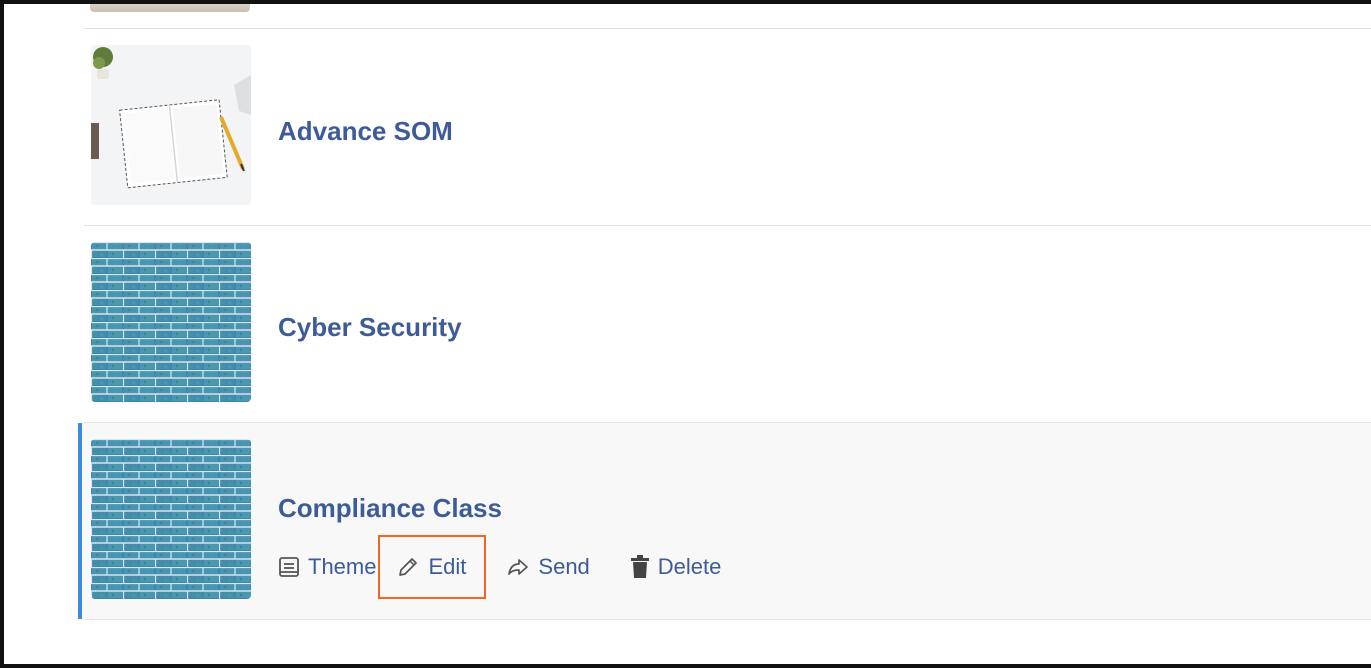 This screenshot has height=668, width=1371. I want to click on theme-icon, so click(289, 567).